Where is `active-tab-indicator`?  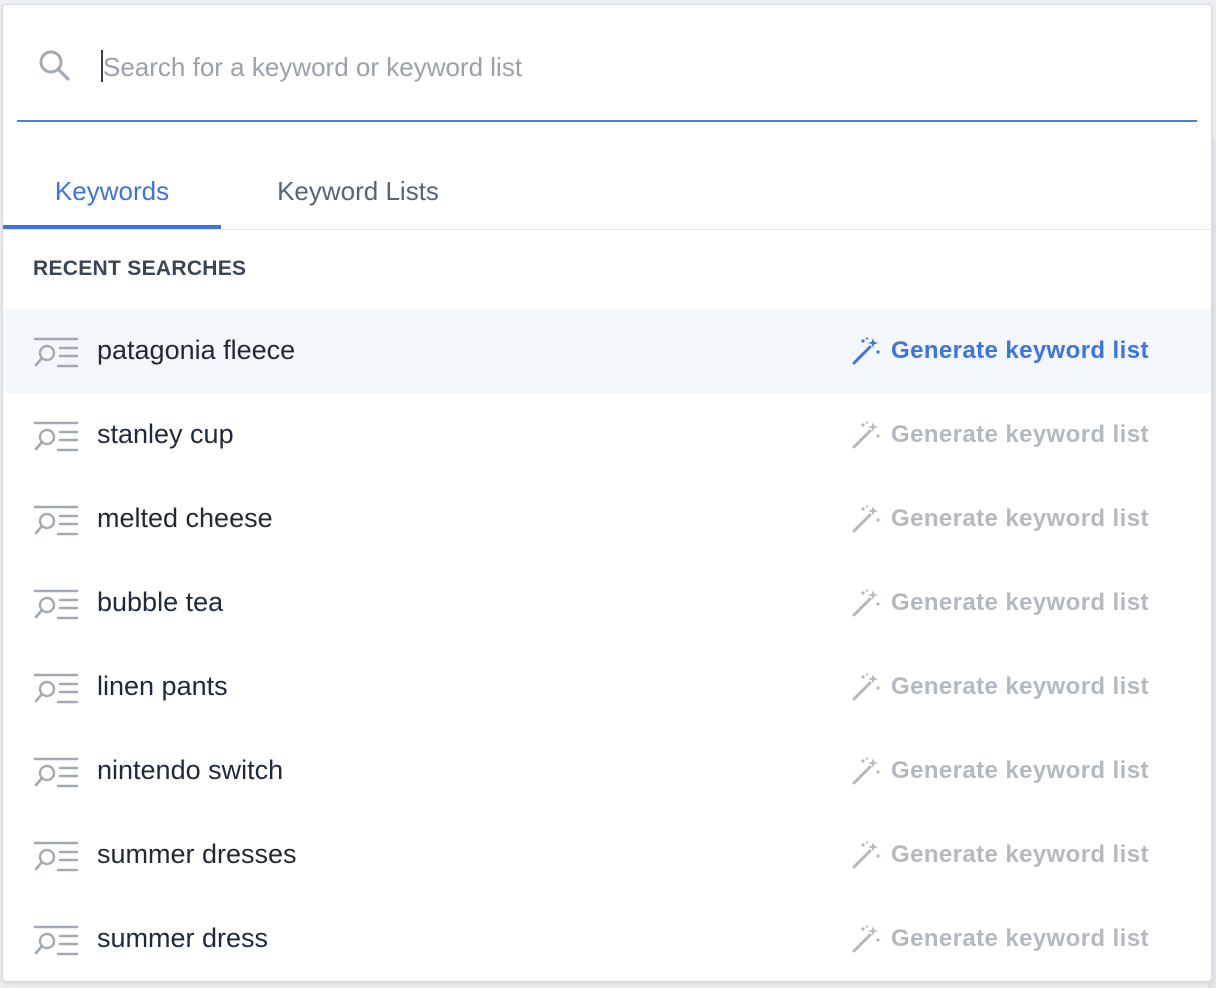
active-tab-indicator is located at coordinates (112, 227).